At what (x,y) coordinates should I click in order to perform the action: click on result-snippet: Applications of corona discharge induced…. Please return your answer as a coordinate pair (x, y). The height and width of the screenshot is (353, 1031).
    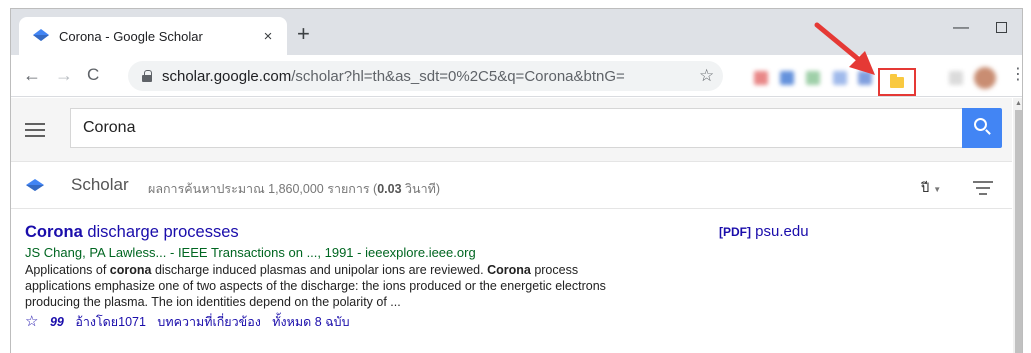
    Looking at the image, I should click on (315, 286).